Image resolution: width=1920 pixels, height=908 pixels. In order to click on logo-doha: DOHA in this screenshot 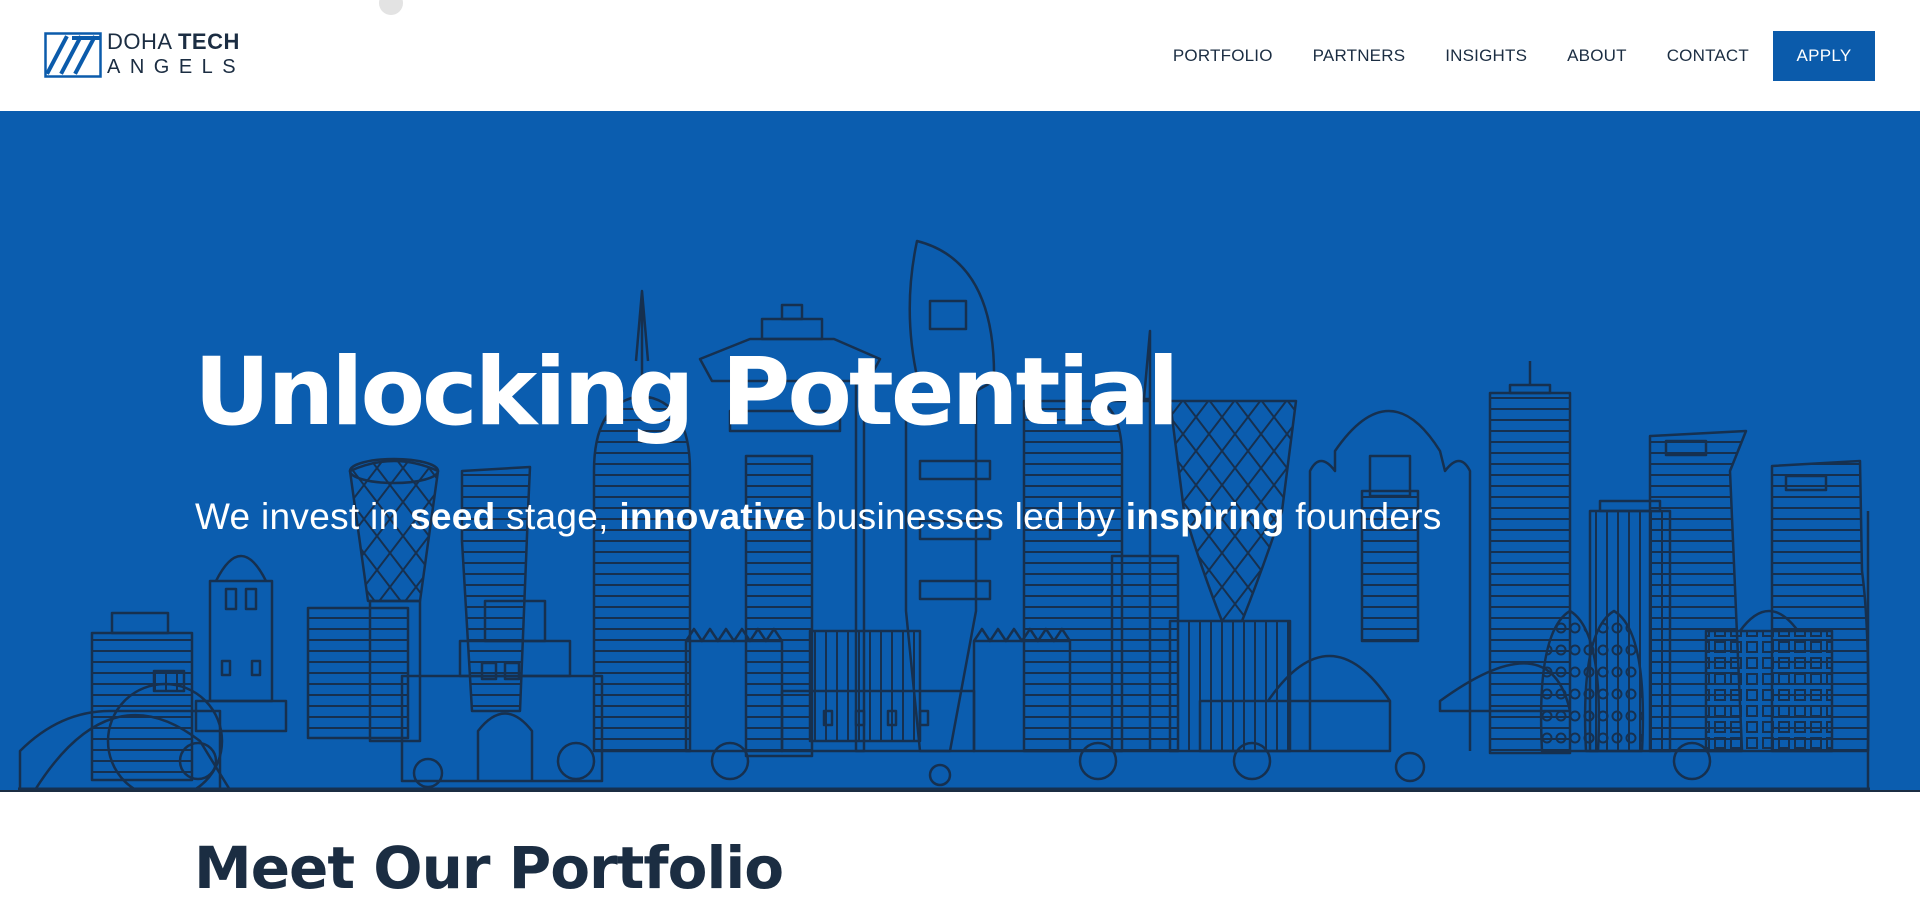, I will do `click(139, 41)`.